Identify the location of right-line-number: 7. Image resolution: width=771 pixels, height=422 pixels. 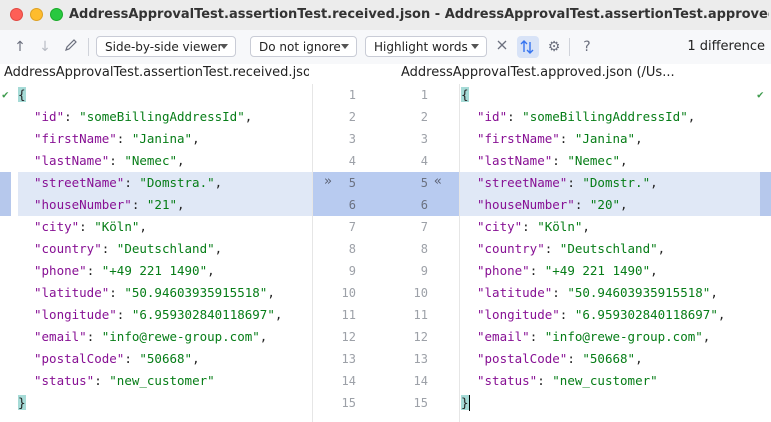
(424, 227).